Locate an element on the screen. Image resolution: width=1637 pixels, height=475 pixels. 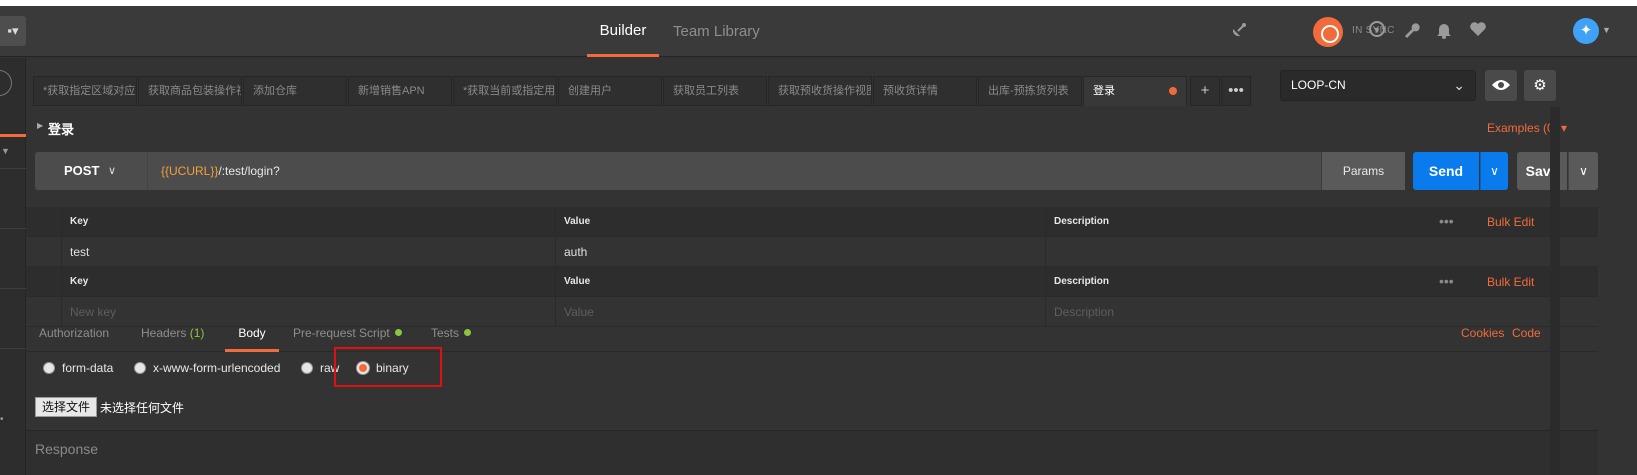
environment-label: LOOP-CN is located at coordinates (1318, 85).